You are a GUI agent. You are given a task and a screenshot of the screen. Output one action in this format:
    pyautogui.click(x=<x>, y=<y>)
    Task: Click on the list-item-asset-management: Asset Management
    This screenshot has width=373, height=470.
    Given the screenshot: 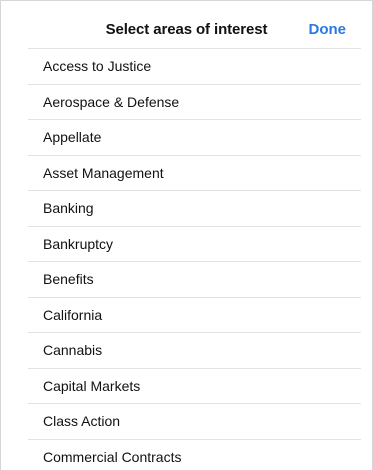 What is the action you would take?
    pyautogui.click(x=194, y=173)
    